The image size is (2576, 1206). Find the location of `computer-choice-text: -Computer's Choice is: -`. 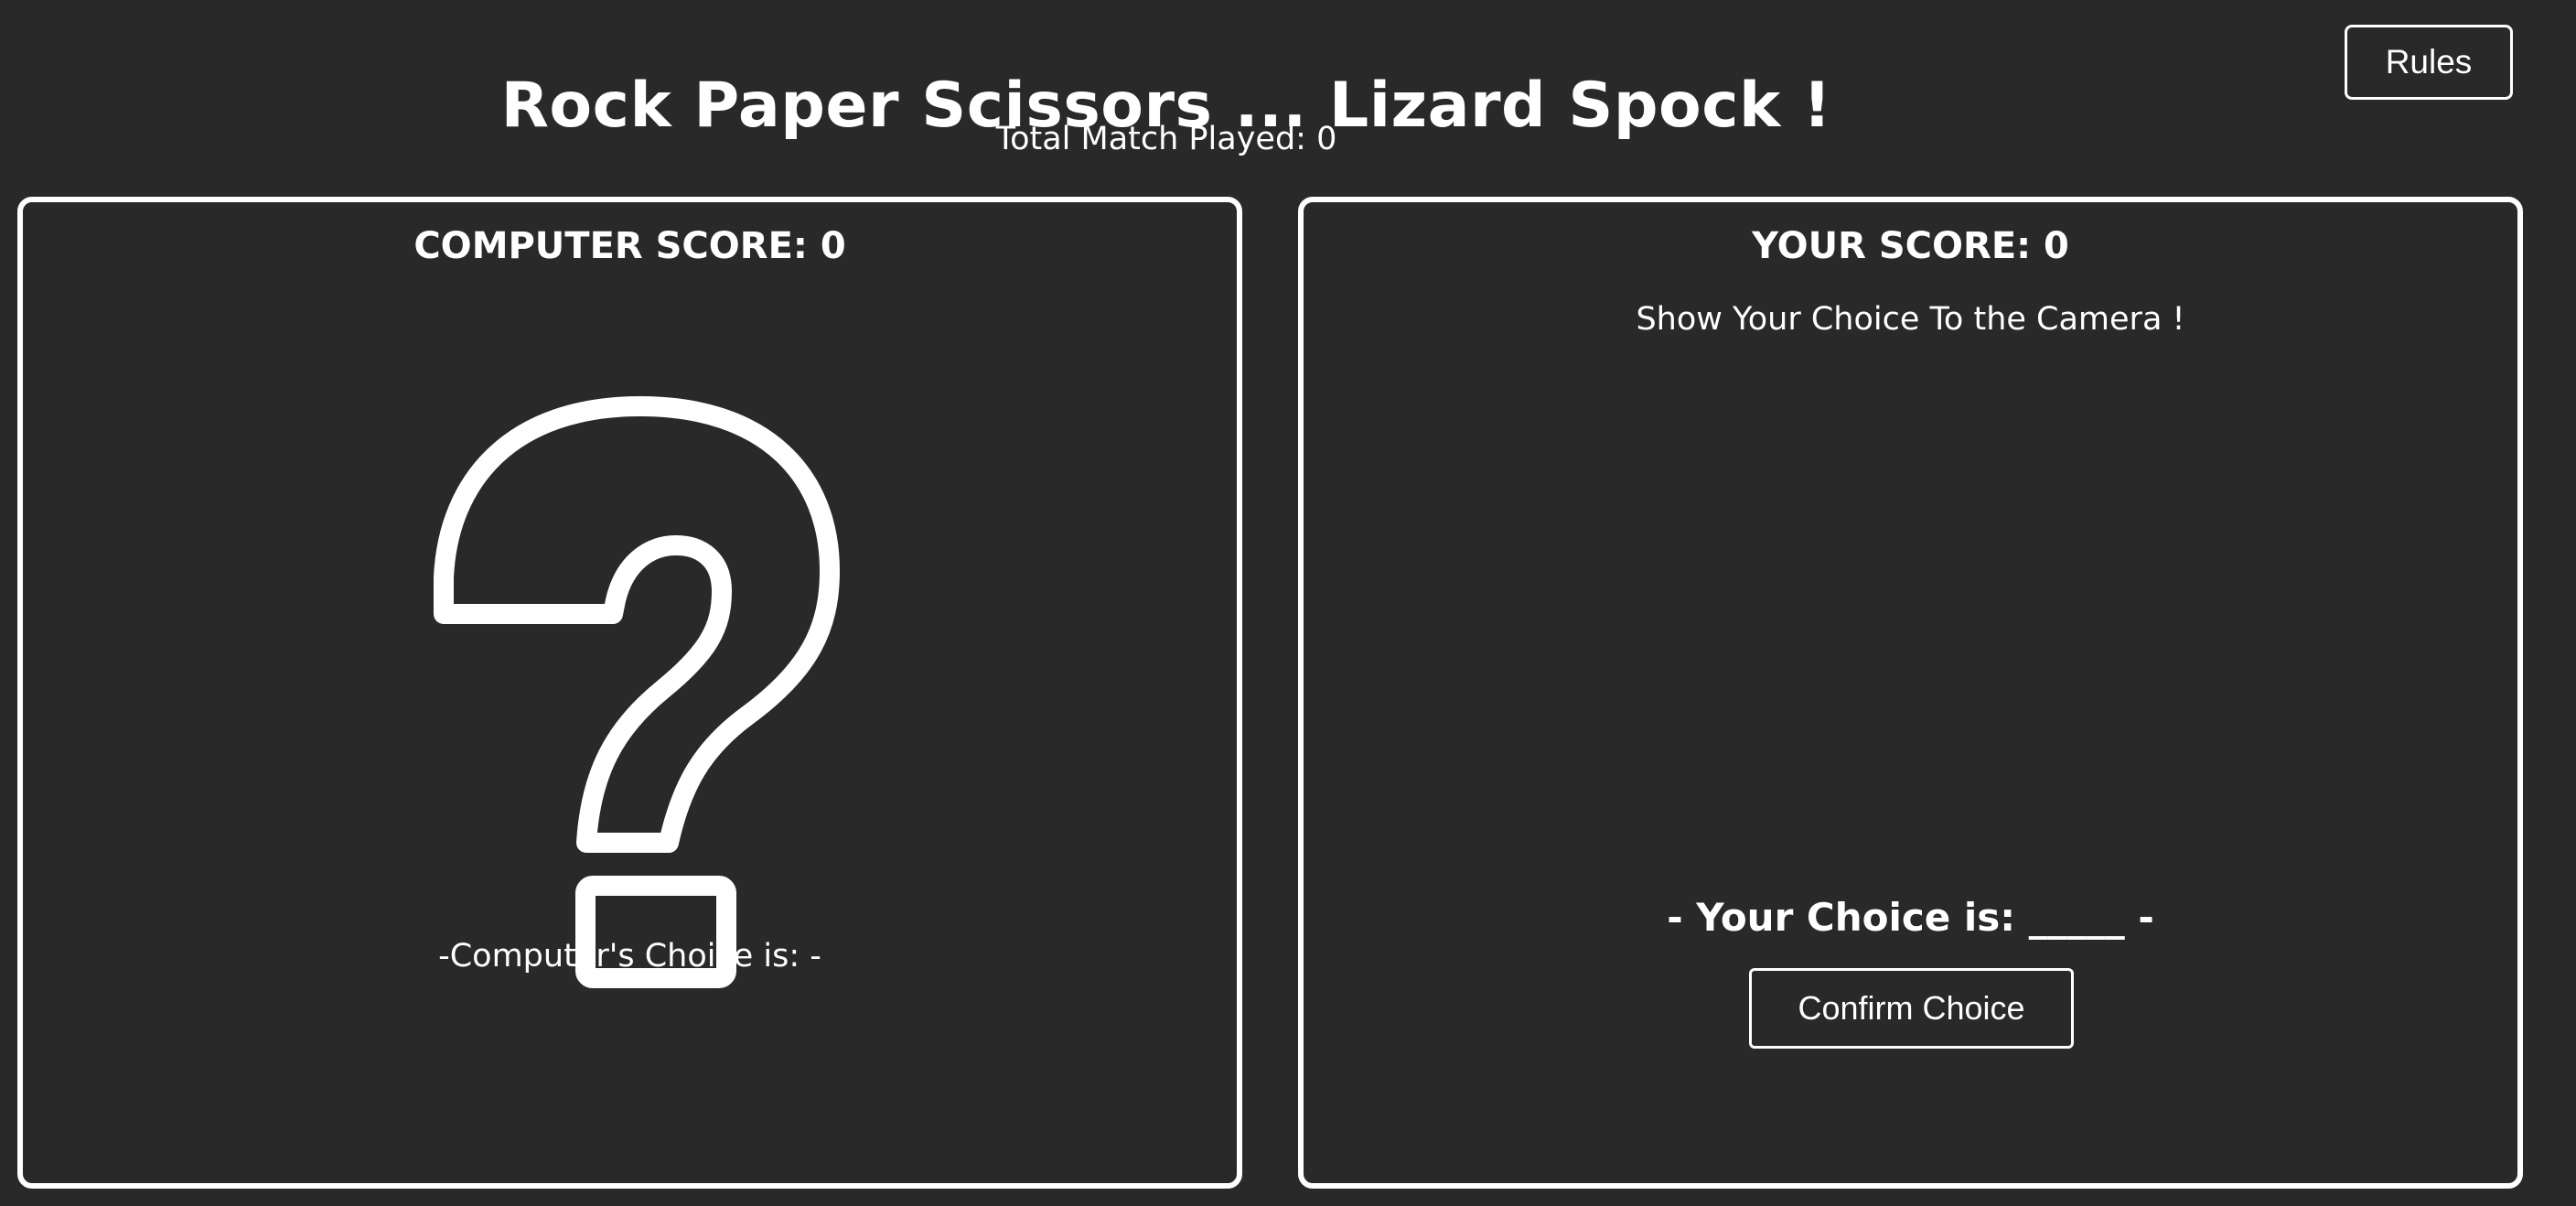

computer-choice-text: -Computer's Choice is: - is located at coordinates (629, 956).